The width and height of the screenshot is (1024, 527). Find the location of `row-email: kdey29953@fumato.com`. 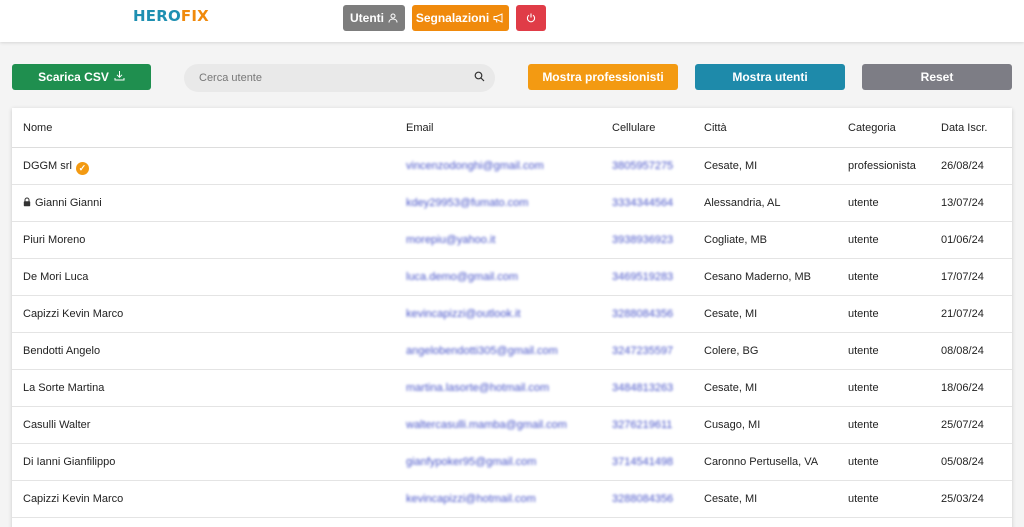

row-email: kdey29953@fumato.com is located at coordinates (467, 203).